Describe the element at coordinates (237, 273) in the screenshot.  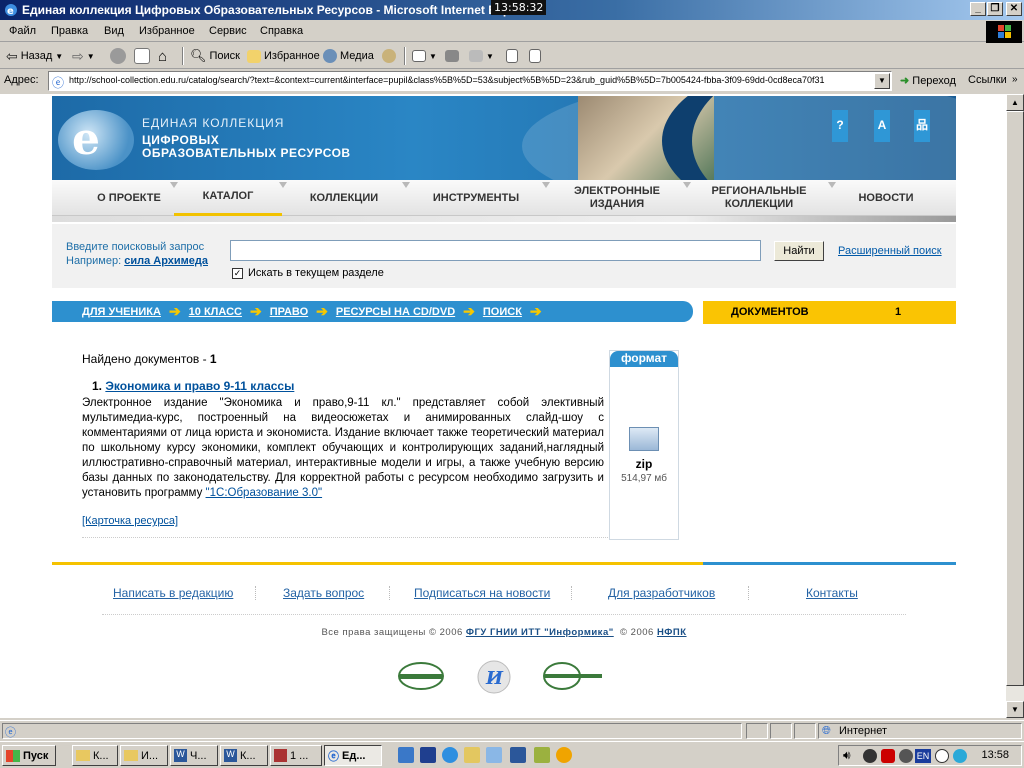
I see `search-in-section-checkbox: ✓` at that location.